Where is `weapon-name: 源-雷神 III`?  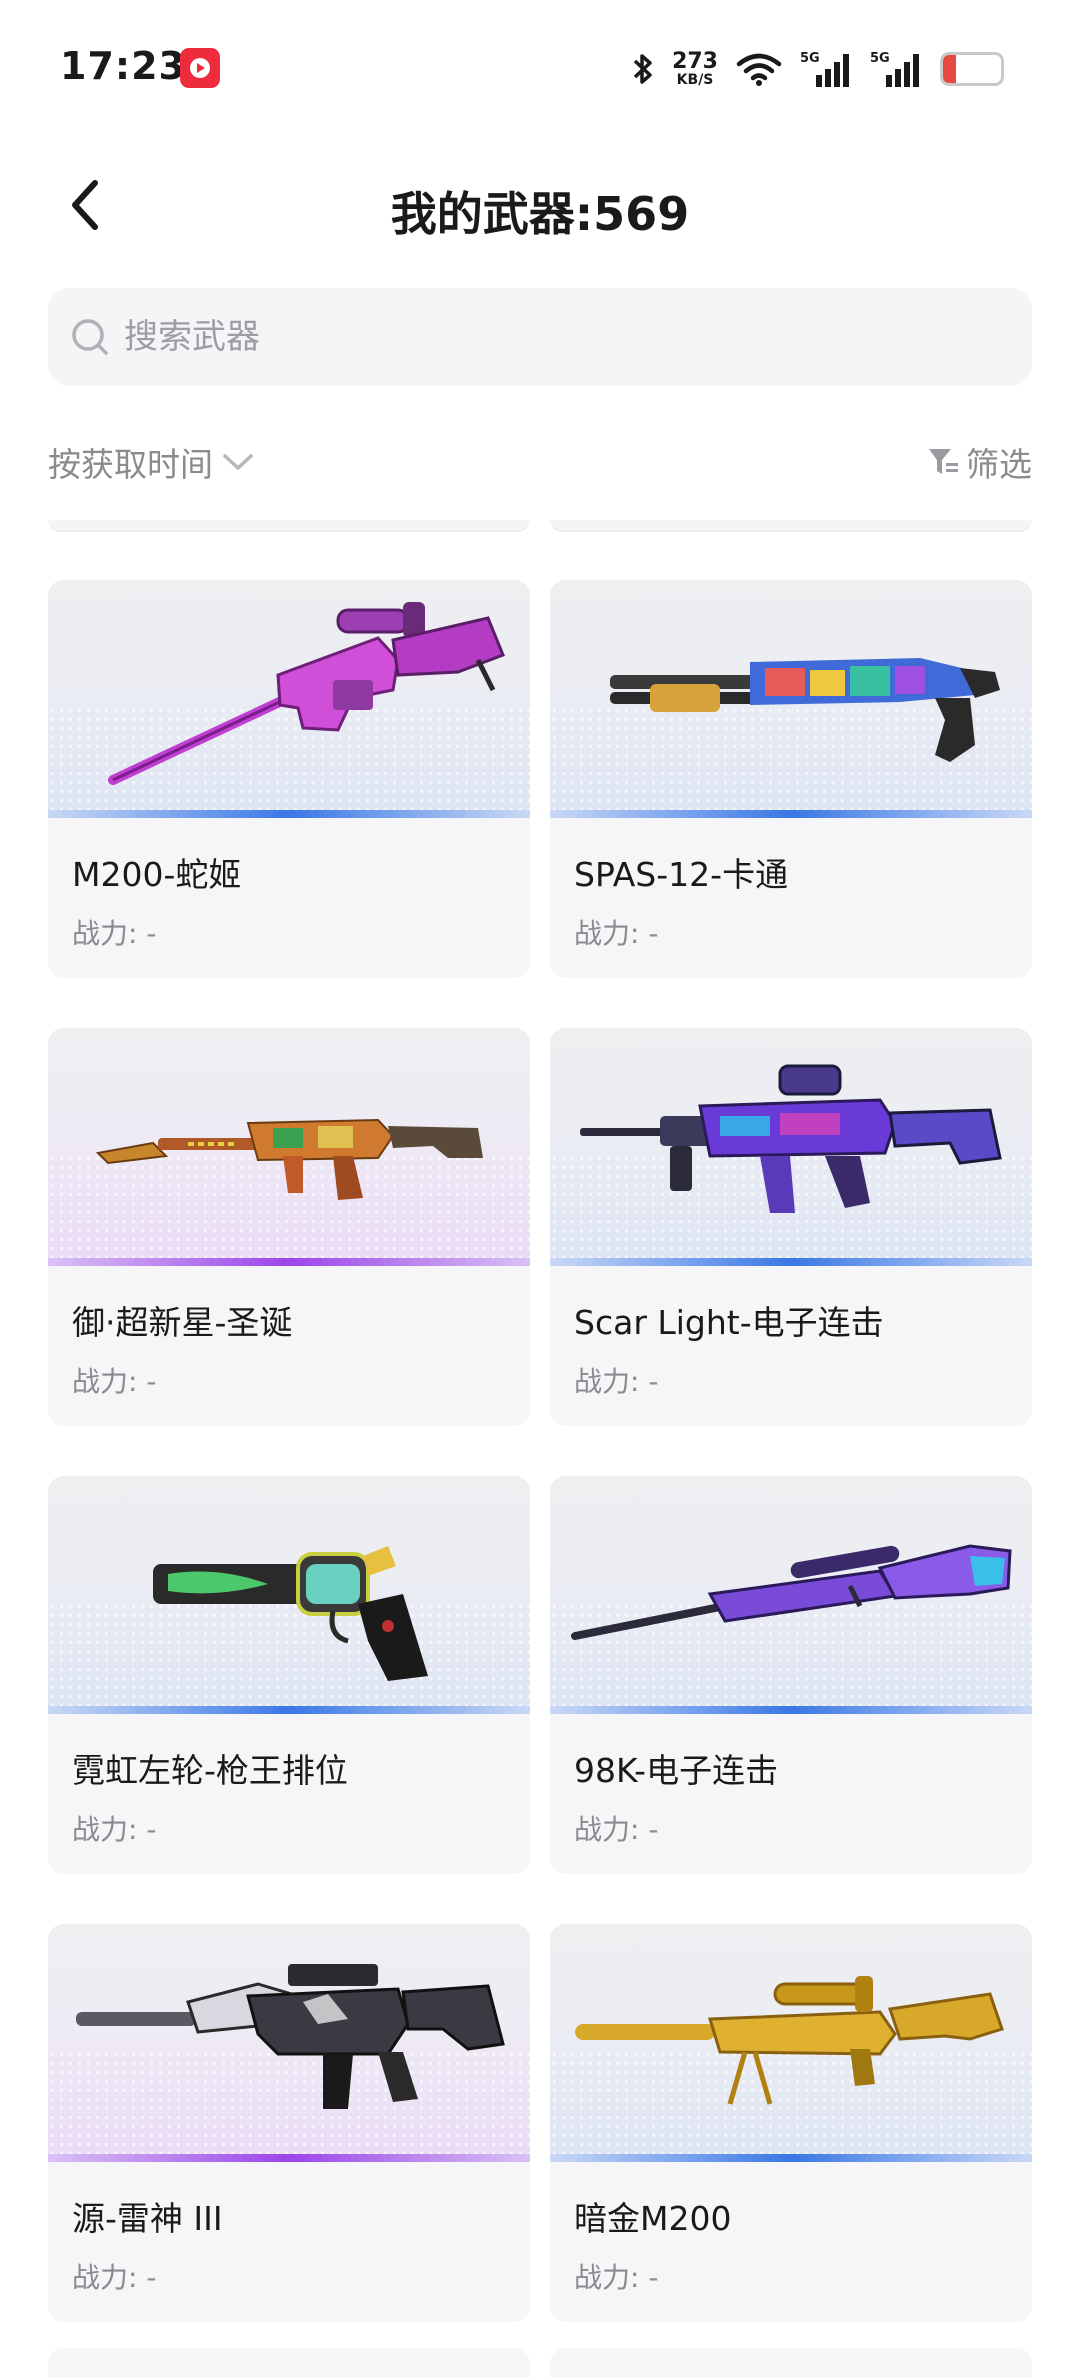 weapon-name: 源-雷神 III is located at coordinates (147, 2218).